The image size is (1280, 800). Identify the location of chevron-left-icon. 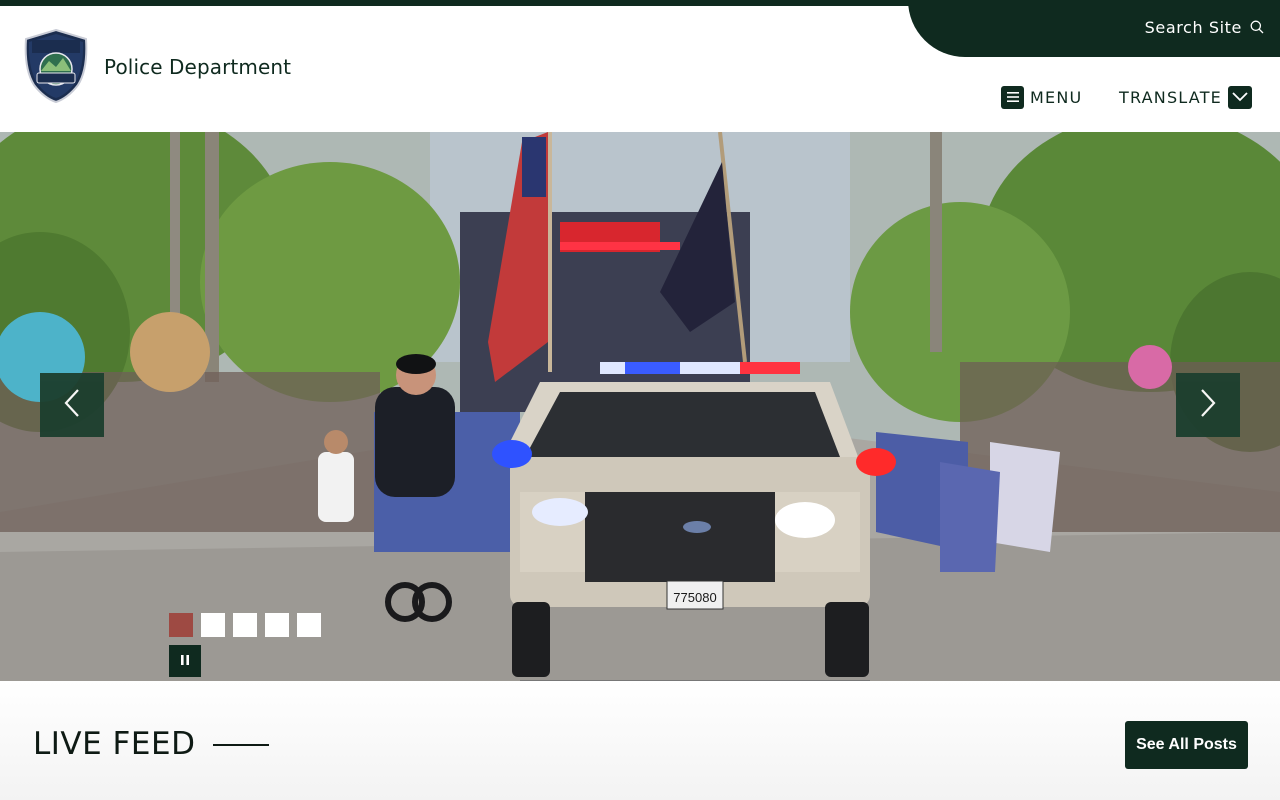
(72, 405).